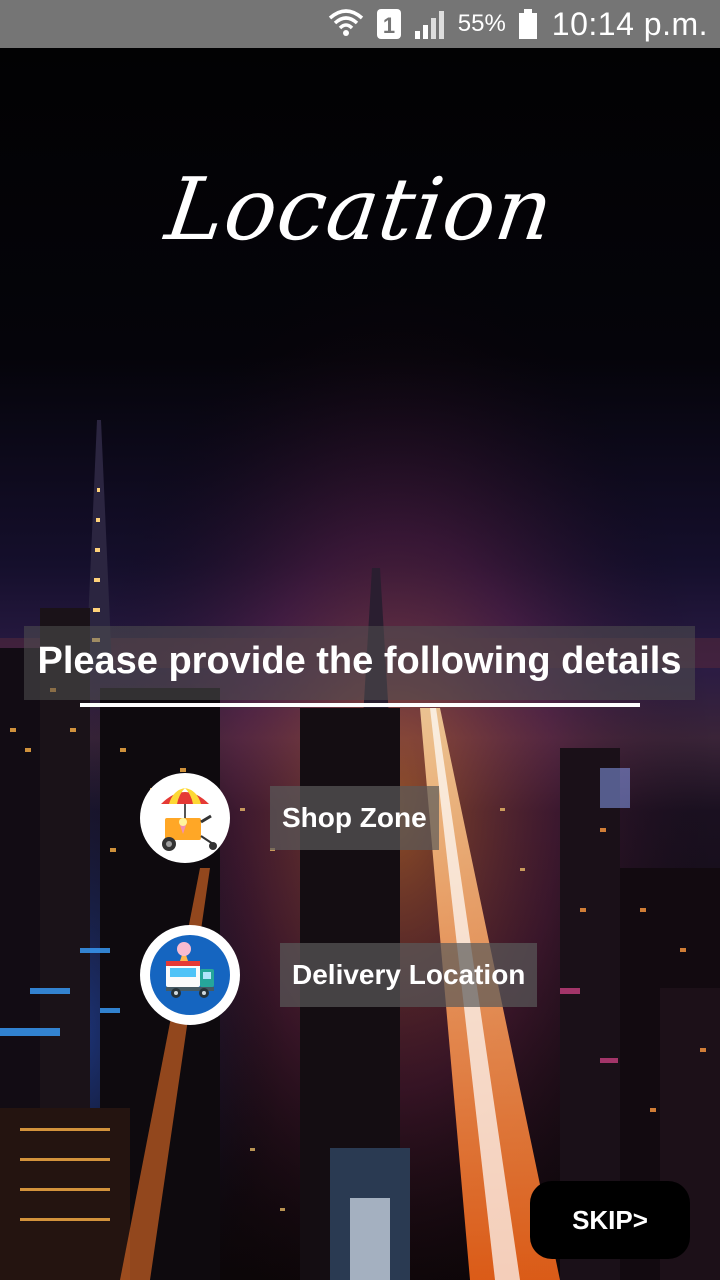 The image size is (720, 1280). Describe the element at coordinates (528, 24) in the screenshot. I see `battery-icon` at that location.